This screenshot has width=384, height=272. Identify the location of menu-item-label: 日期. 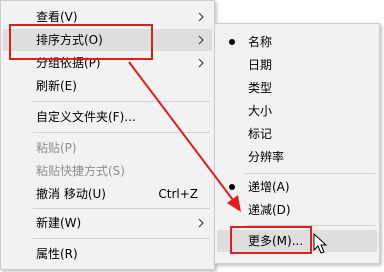
(260, 65).